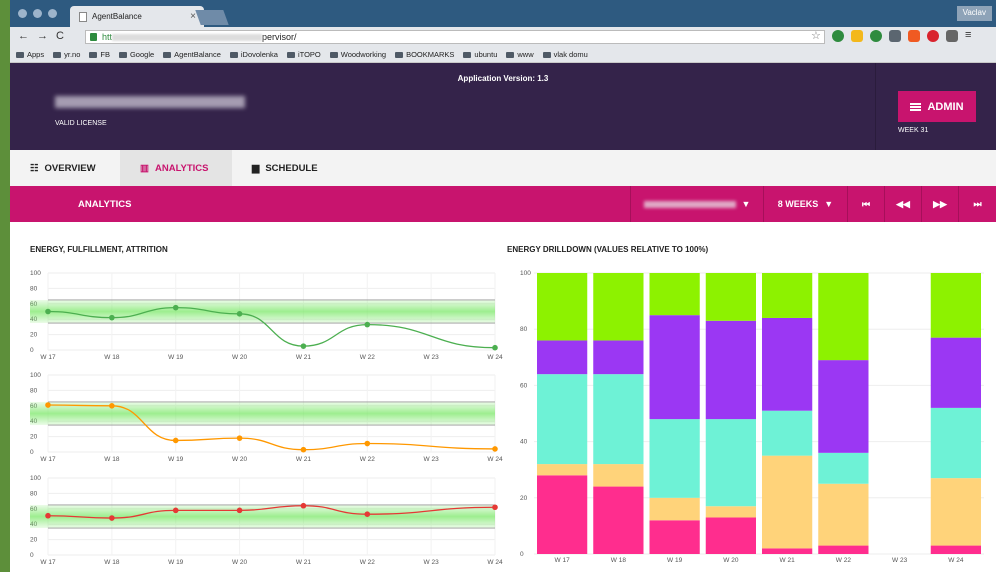 This screenshot has width=996, height=572. I want to click on bookmark-item: ubuntu, so click(480, 54).